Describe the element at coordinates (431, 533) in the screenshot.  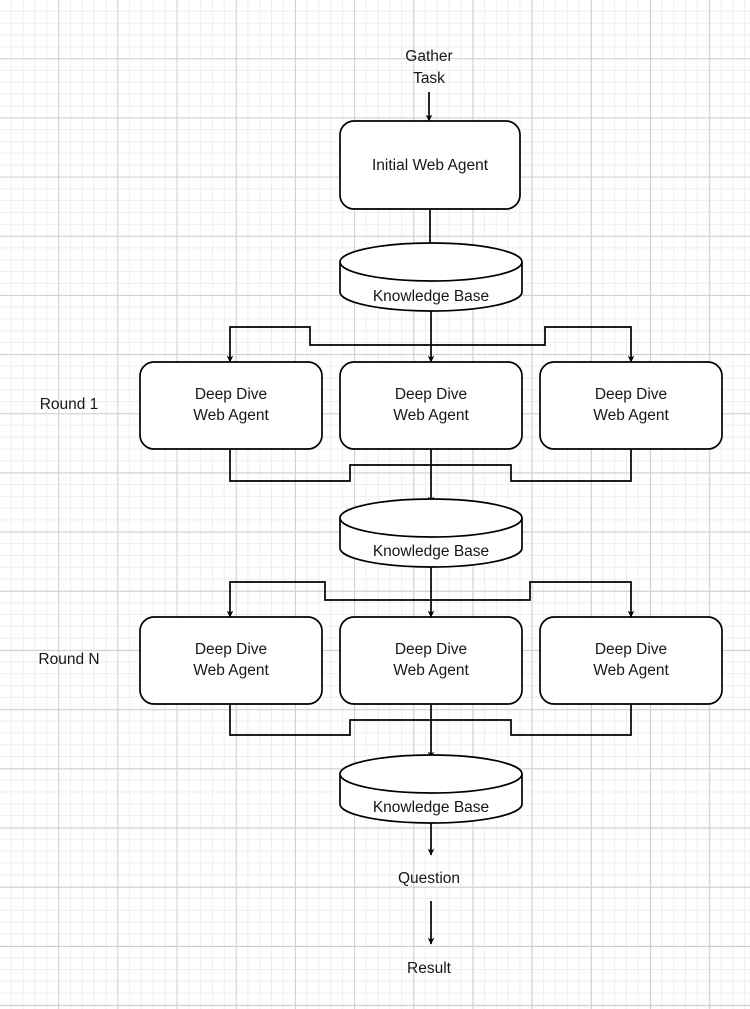
I see `node-knowledge-base-2: Knowledge Base` at that location.